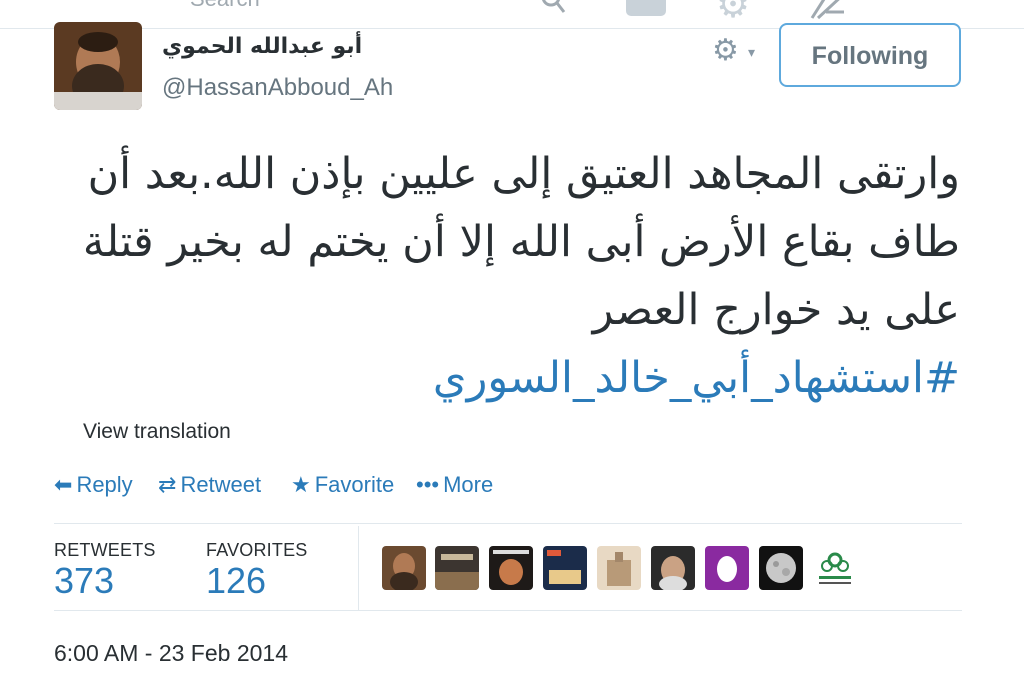 Image resolution: width=1024 pixels, height=694 pixels. I want to click on tweet-line: على يد خوارج العصر, so click(776, 310).